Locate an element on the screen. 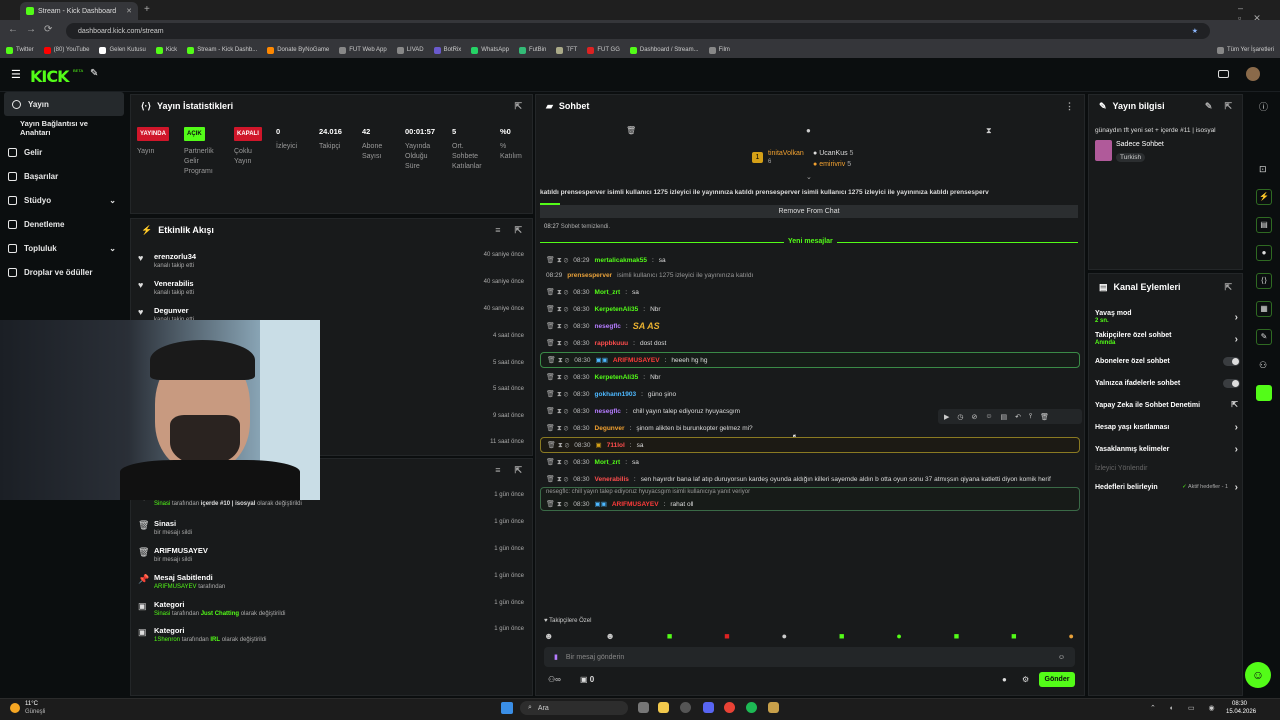 The height and width of the screenshot is (720, 1280). url-field: dashboard.kick.com/stream ★ is located at coordinates (638, 31).